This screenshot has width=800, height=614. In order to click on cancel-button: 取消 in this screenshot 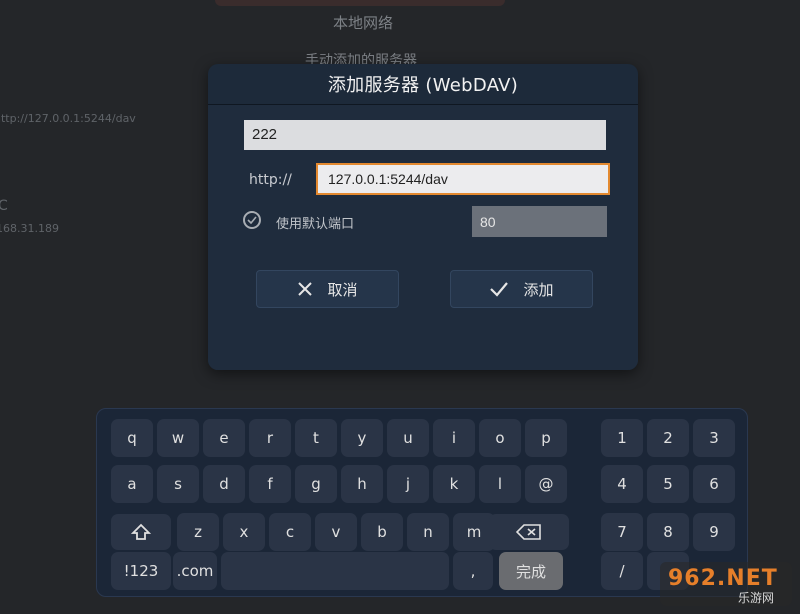, I will do `click(327, 289)`.